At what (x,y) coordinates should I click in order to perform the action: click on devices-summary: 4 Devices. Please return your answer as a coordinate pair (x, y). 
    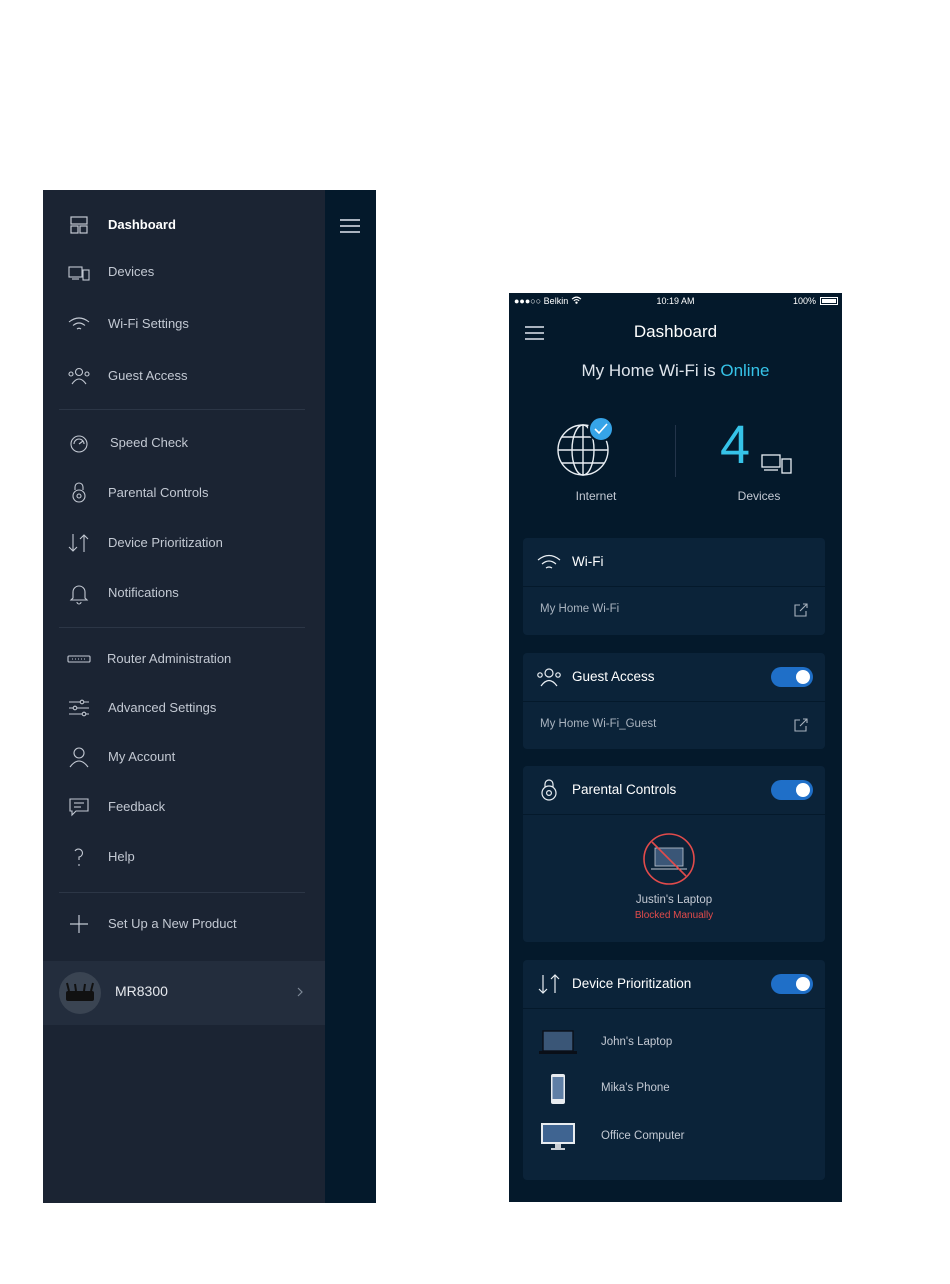
    Looking at the image, I should click on (759, 458).